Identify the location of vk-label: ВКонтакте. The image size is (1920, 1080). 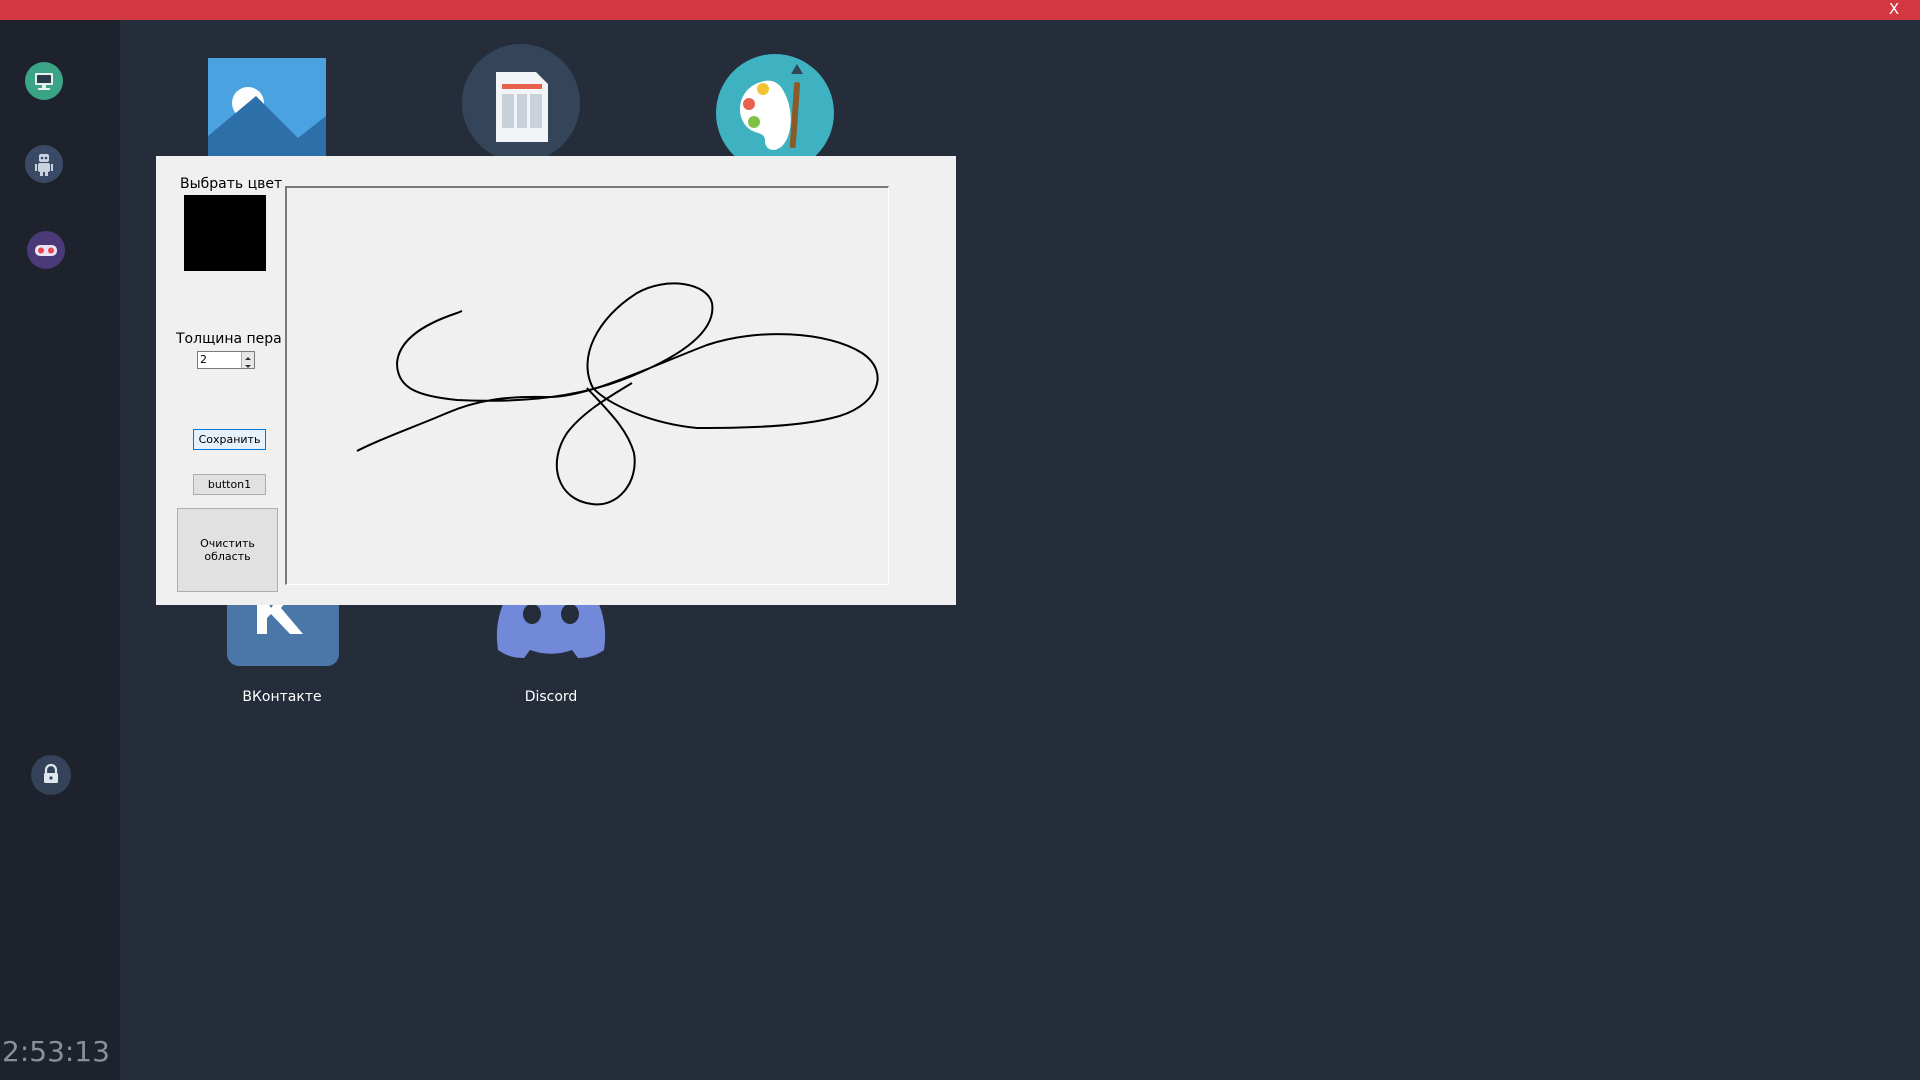
(282, 697).